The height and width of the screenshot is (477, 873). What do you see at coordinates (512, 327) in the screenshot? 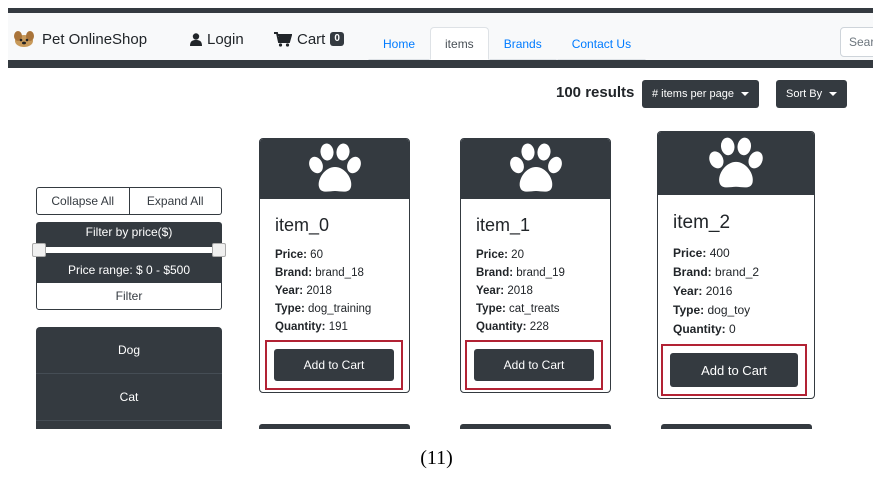
I see `product-quantity: Quantity: 228` at bounding box center [512, 327].